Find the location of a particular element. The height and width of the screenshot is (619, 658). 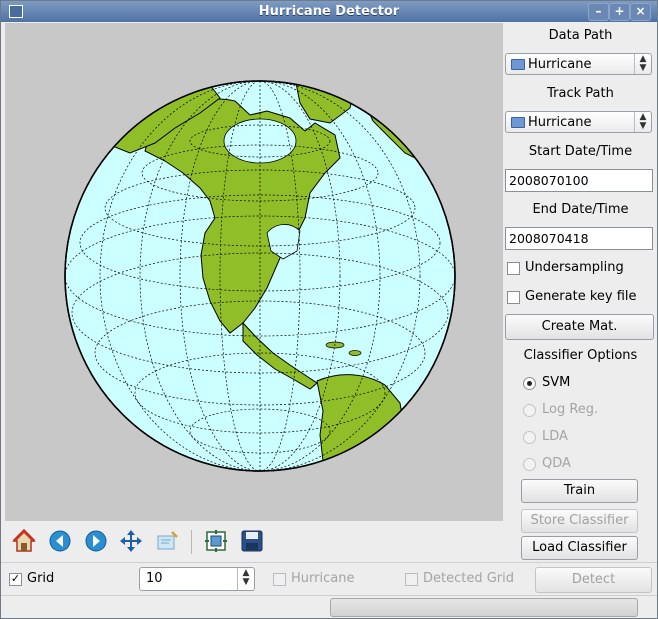

back-icon is located at coordinates (60, 541).